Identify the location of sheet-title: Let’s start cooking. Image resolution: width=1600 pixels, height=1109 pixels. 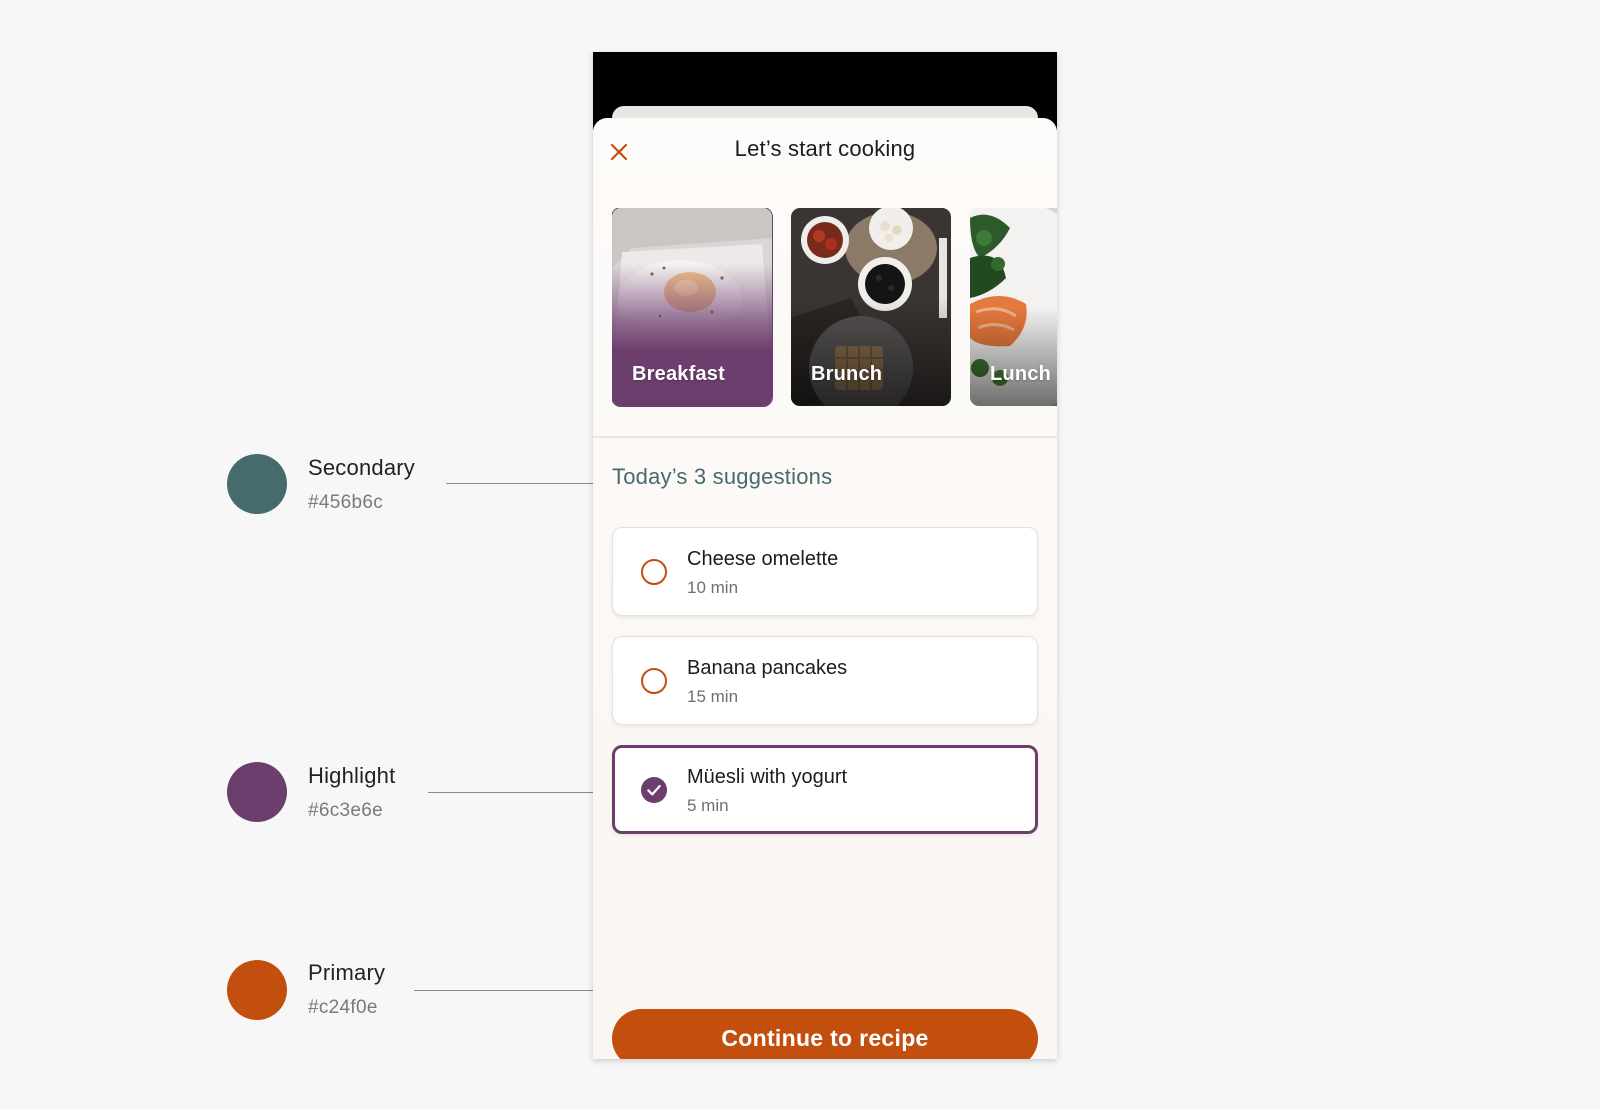
(825, 148).